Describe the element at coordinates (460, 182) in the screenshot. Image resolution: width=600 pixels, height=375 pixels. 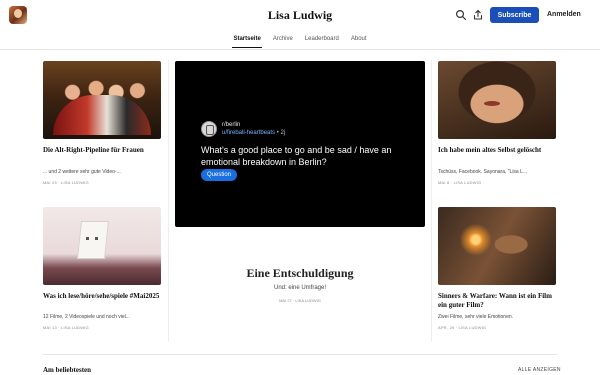
I see `post-meta: MAI 6 · LISA LUDWIG` at that location.